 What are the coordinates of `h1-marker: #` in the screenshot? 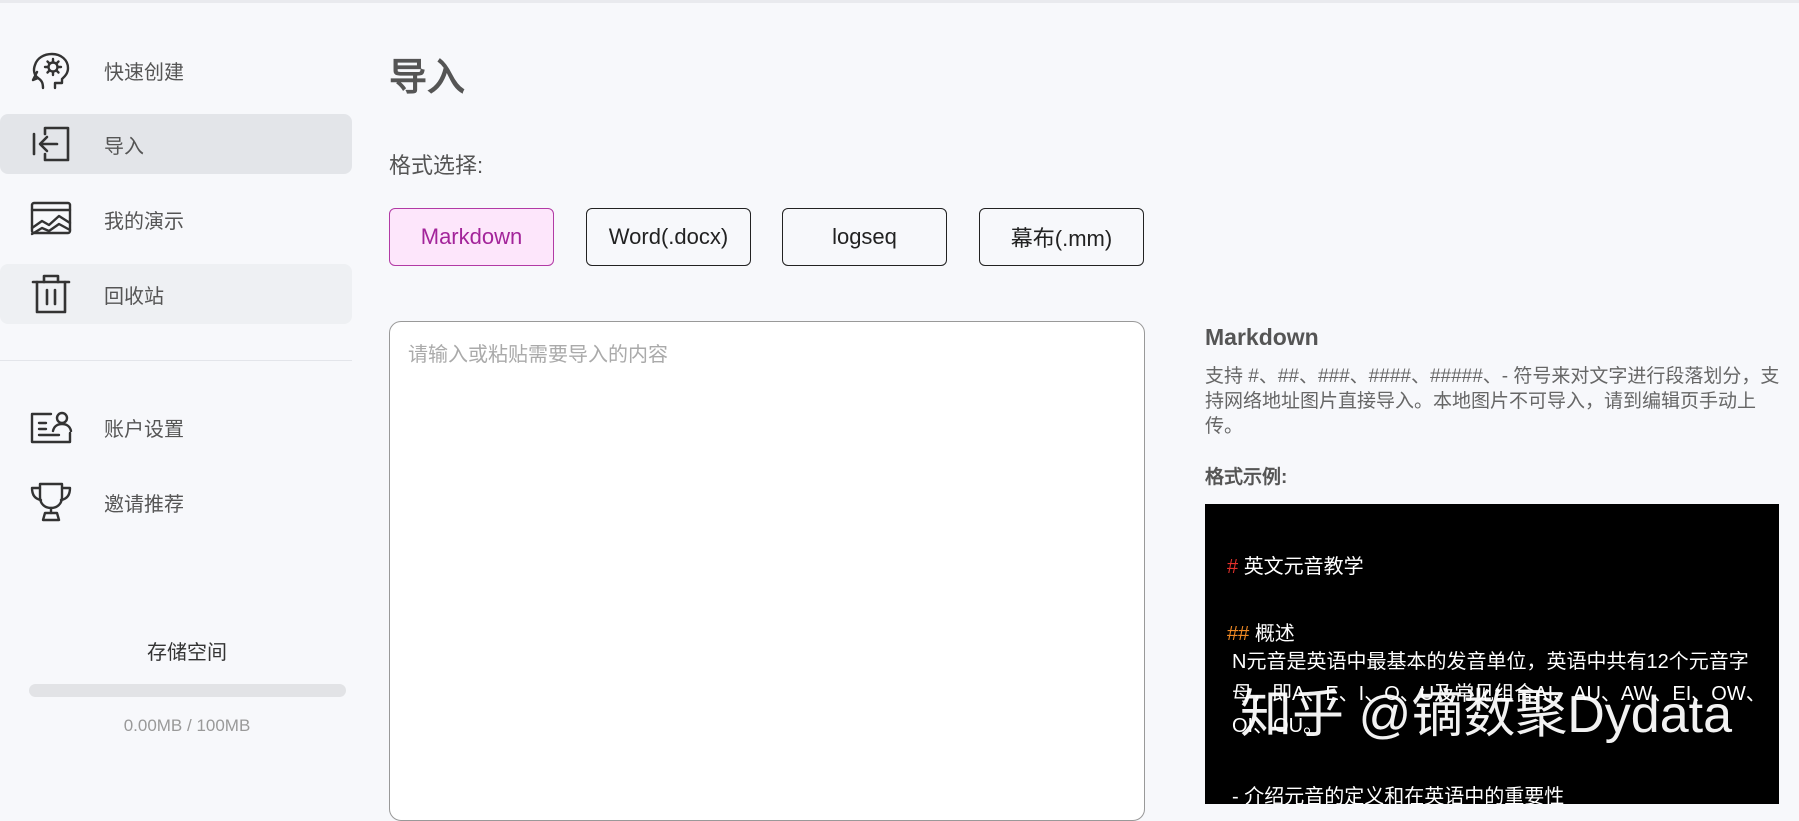 It's located at (1233, 567).